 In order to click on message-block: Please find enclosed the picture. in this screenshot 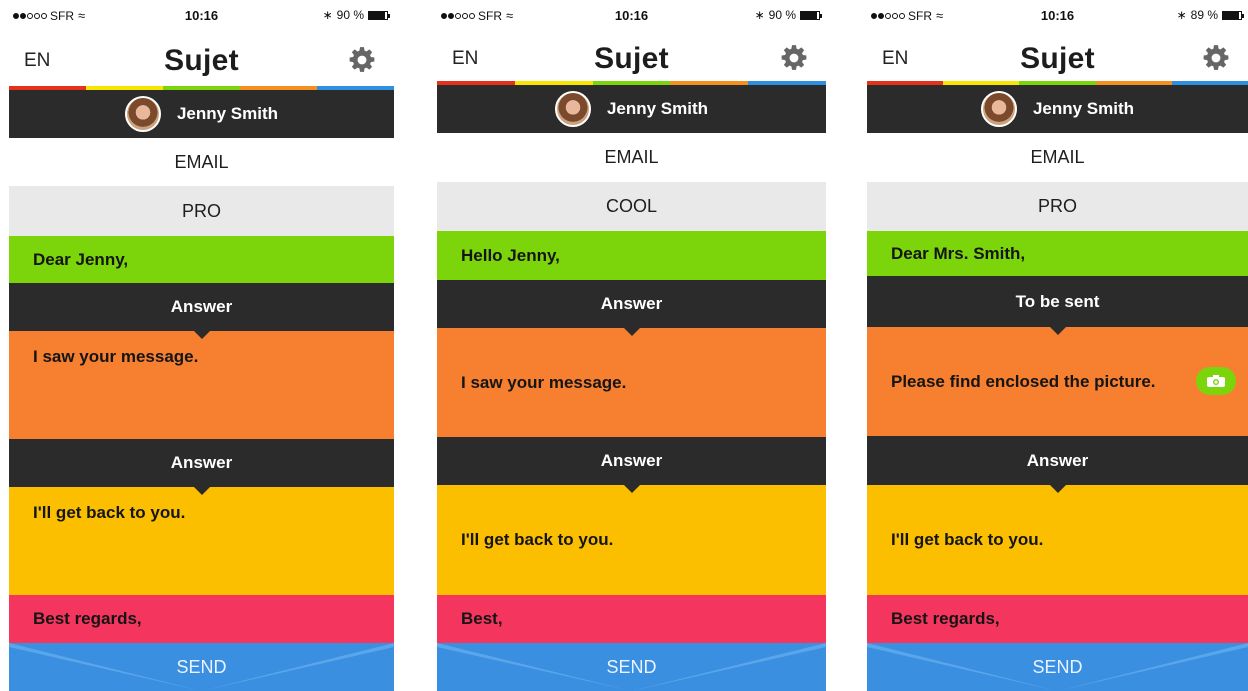, I will do `click(1057, 381)`.